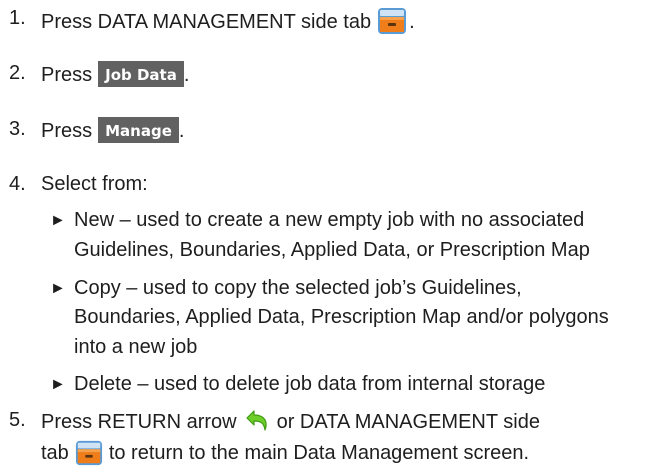 The width and height of the screenshot is (660, 473). Describe the element at coordinates (17, 420) in the screenshot. I see `step-number: 5.` at that location.